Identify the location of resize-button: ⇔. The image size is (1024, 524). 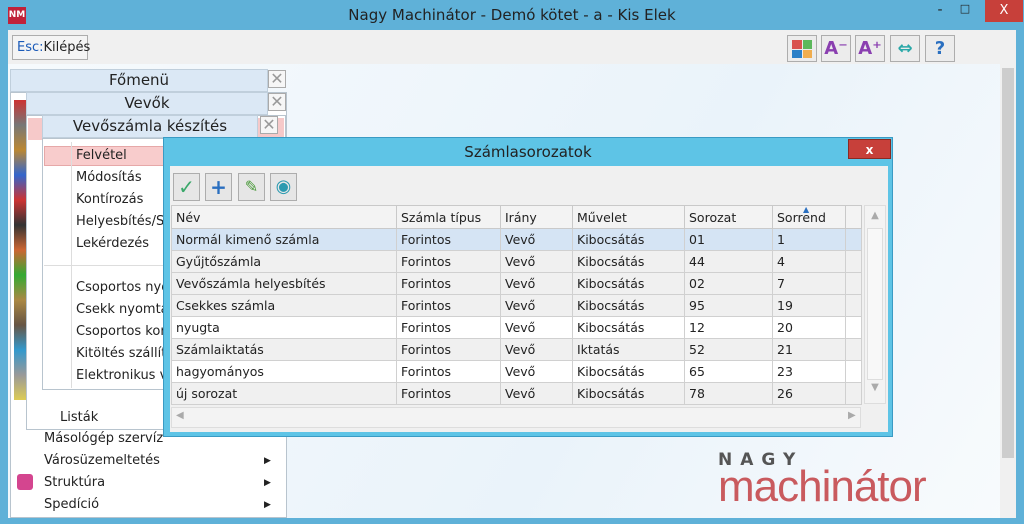
(905, 48).